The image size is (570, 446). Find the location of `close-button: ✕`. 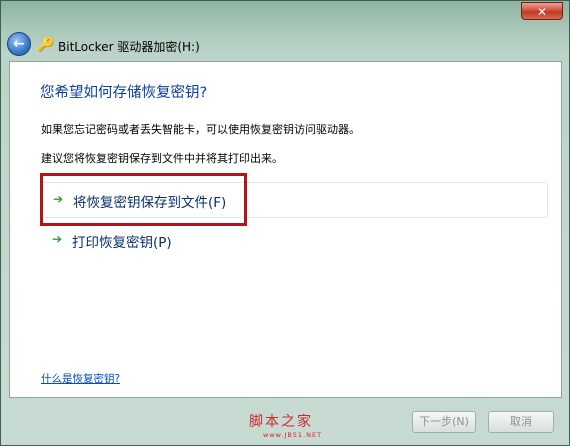

close-button: ✕ is located at coordinates (542, 11).